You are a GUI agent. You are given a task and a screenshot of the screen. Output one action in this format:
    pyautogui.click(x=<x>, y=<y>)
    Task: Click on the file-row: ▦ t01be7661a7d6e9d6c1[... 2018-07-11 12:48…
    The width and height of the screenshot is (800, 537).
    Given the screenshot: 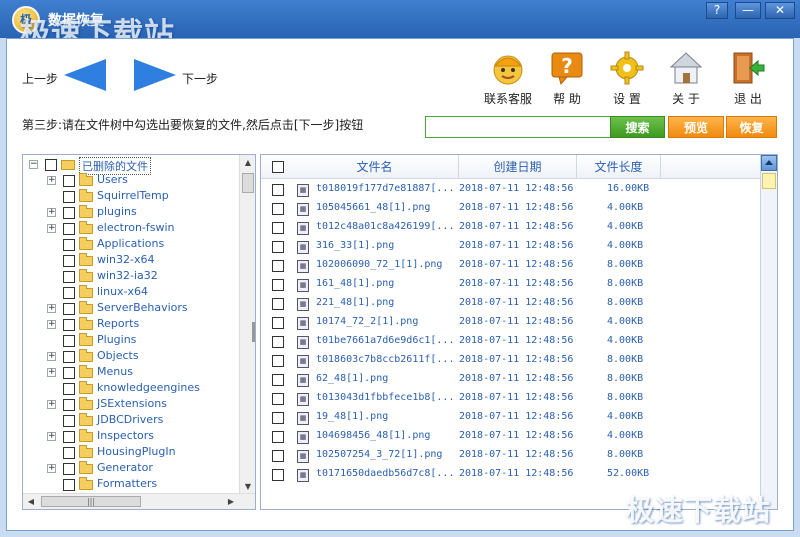 What is the action you would take?
    pyautogui.click(x=511, y=342)
    